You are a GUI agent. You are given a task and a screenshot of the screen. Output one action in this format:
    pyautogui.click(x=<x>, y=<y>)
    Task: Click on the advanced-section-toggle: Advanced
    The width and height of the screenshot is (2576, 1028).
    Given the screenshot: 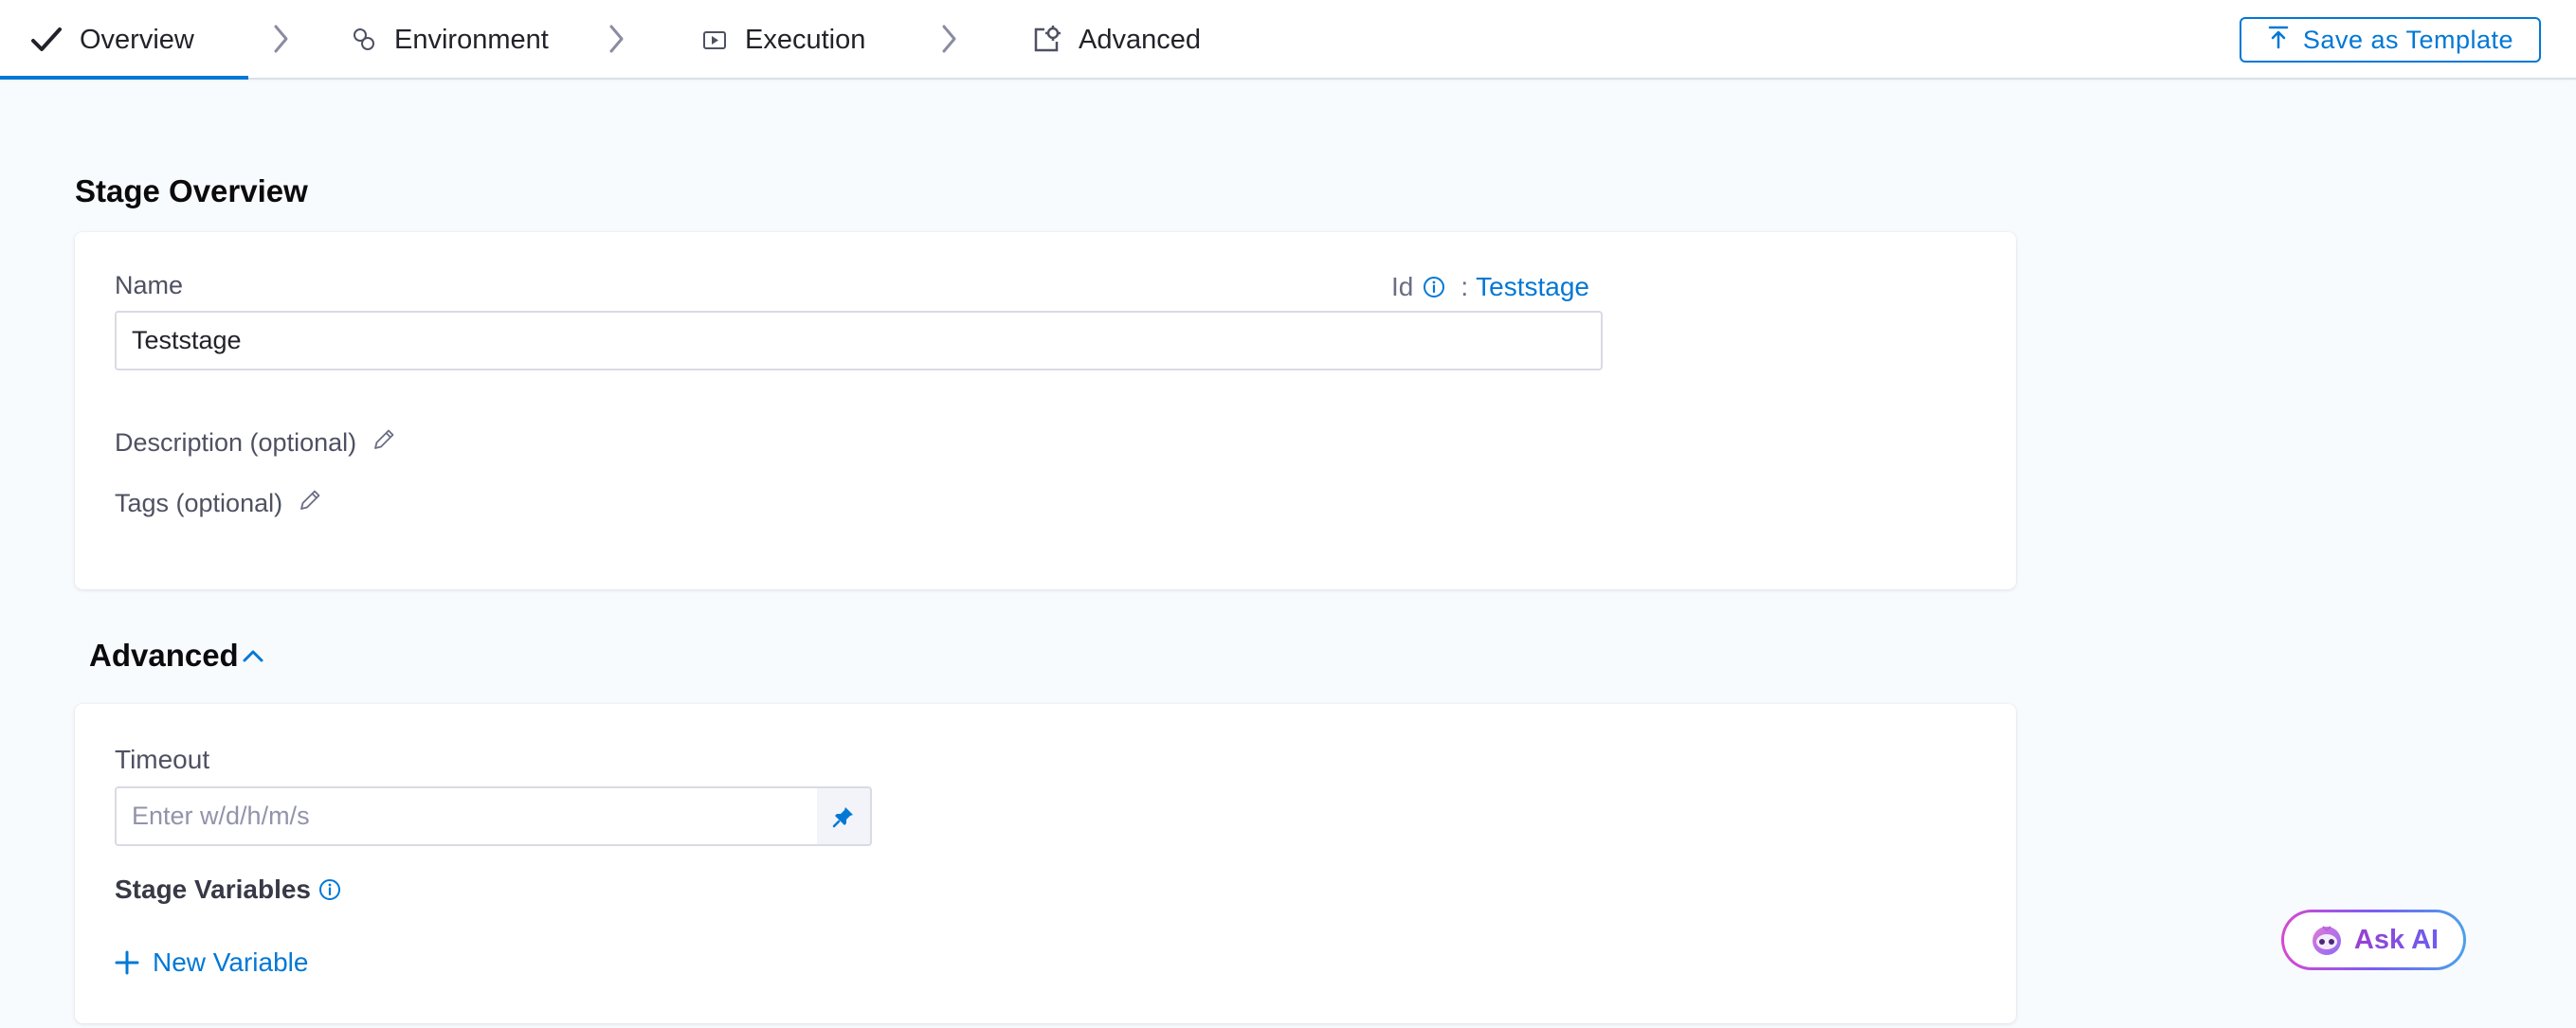 What is the action you would take?
    pyautogui.click(x=177, y=656)
    